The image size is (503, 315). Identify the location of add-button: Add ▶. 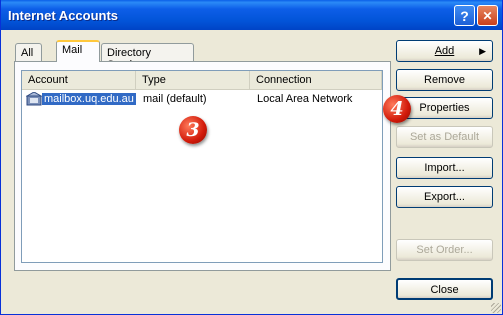
(444, 51).